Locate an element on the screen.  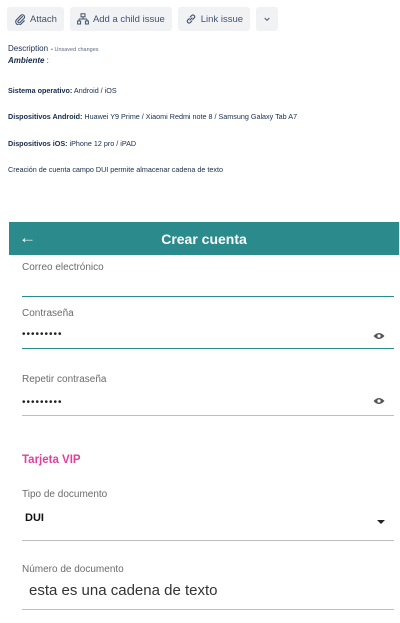
doc-number-underline is located at coordinates (208, 609).